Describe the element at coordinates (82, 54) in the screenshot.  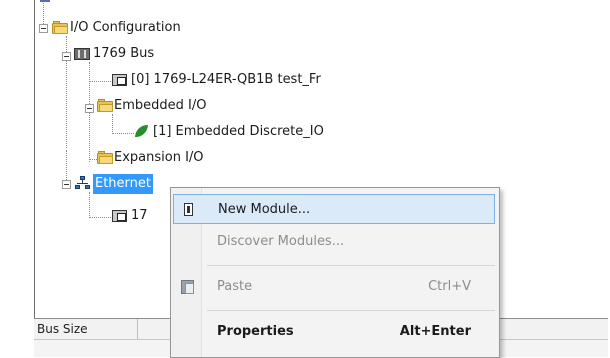
I see `rack-icon` at that location.